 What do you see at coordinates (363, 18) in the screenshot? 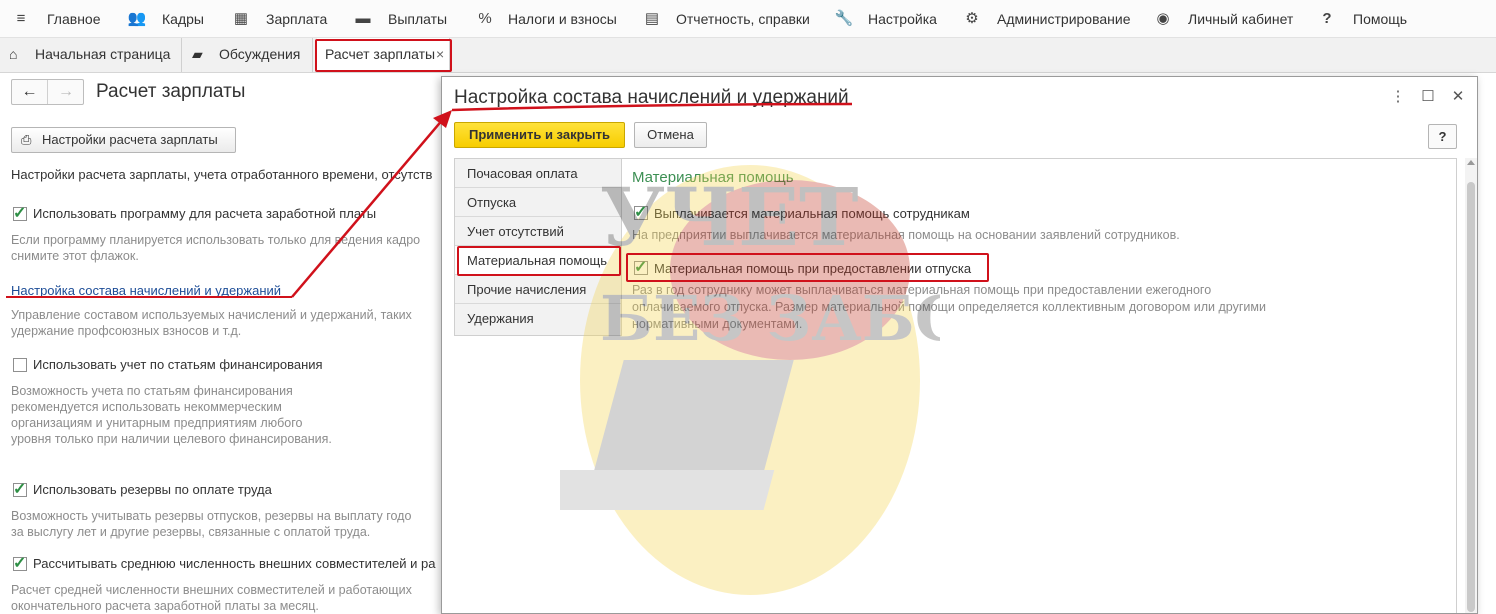
I see `wallet-icon: ▬` at bounding box center [363, 18].